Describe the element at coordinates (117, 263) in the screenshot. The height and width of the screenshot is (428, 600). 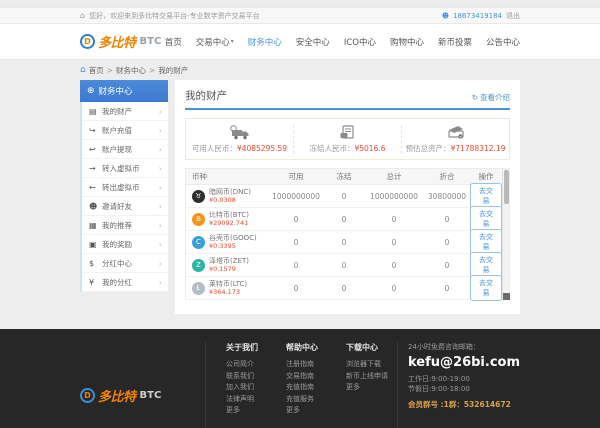
I see `sidebar-item-label: 分红中心` at that location.